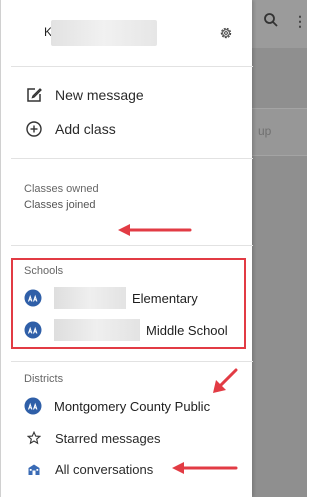 Image resolution: width=320 pixels, height=497 pixels. I want to click on new-message-label: New message, so click(99, 95).